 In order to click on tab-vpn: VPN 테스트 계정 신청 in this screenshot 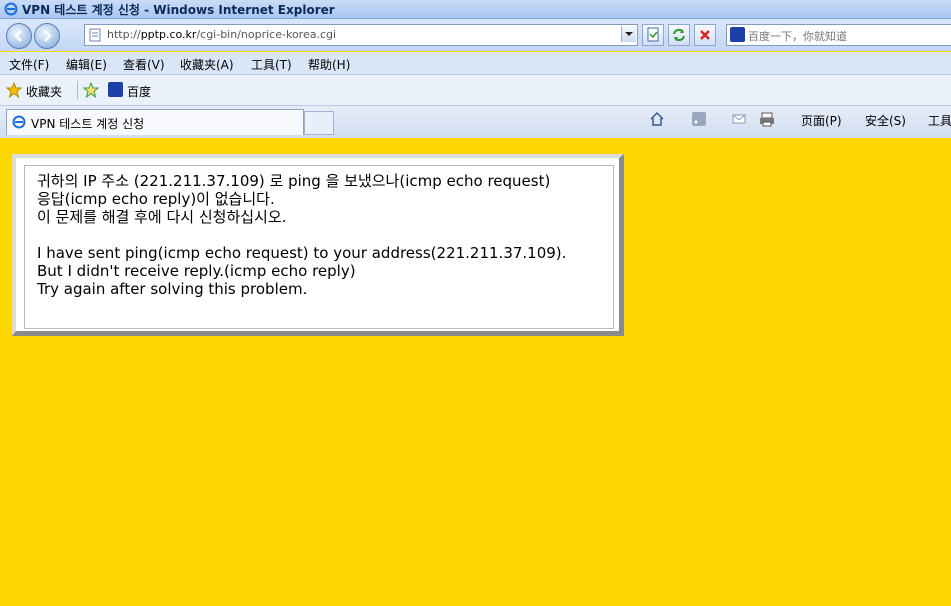, I will do `click(155, 122)`.